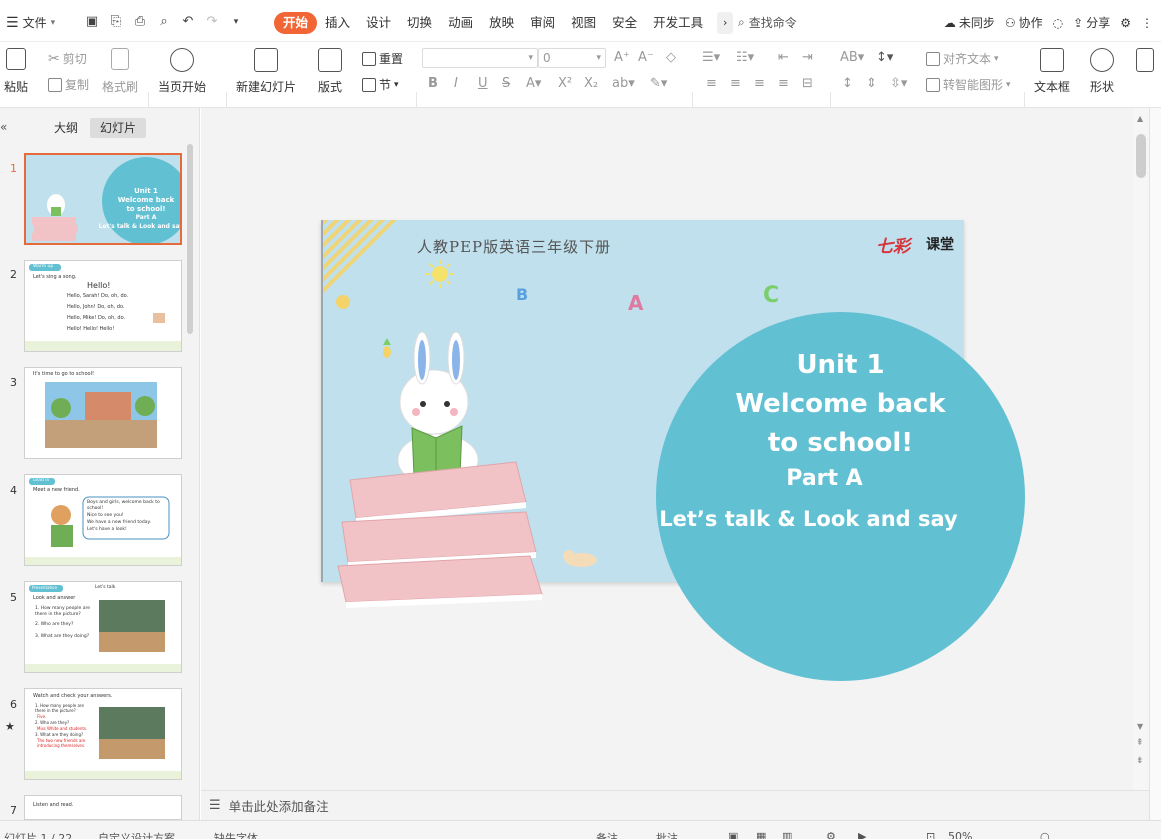 The width and height of the screenshot is (1161, 839). What do you see at coordinates (533, 83) in the screenshot?
I see `font-color-icon: A▾` at bounding box center [533, 83].